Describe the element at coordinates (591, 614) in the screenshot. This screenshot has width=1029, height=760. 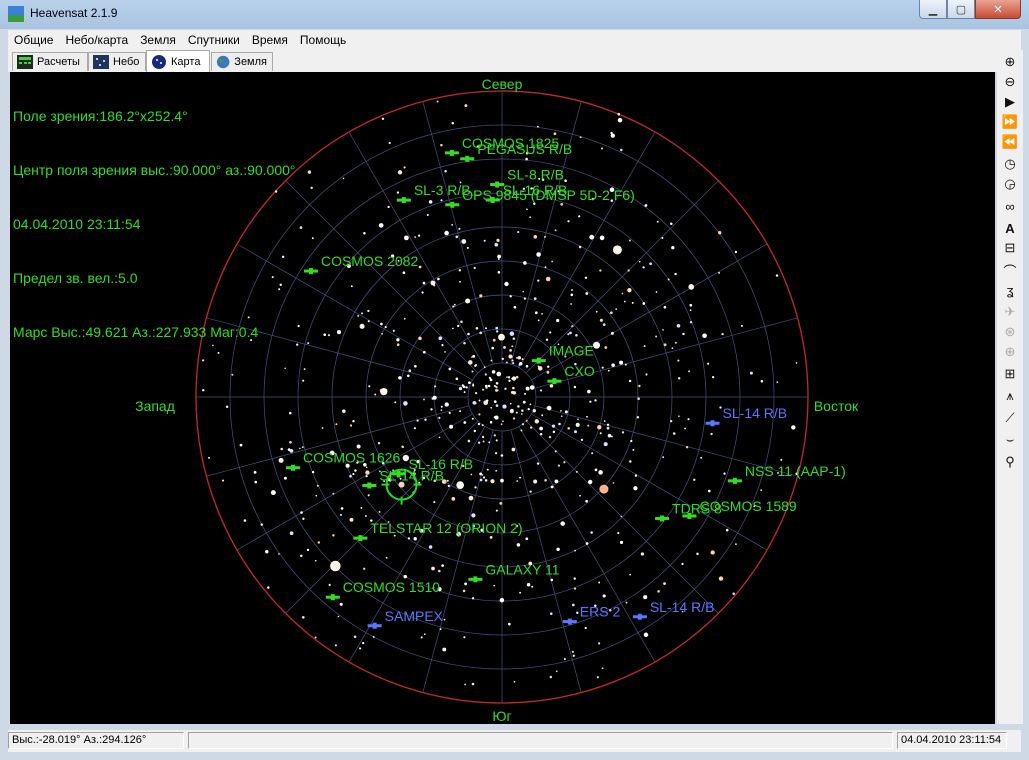
I see `satellite-marker: ERS 2` at that location.